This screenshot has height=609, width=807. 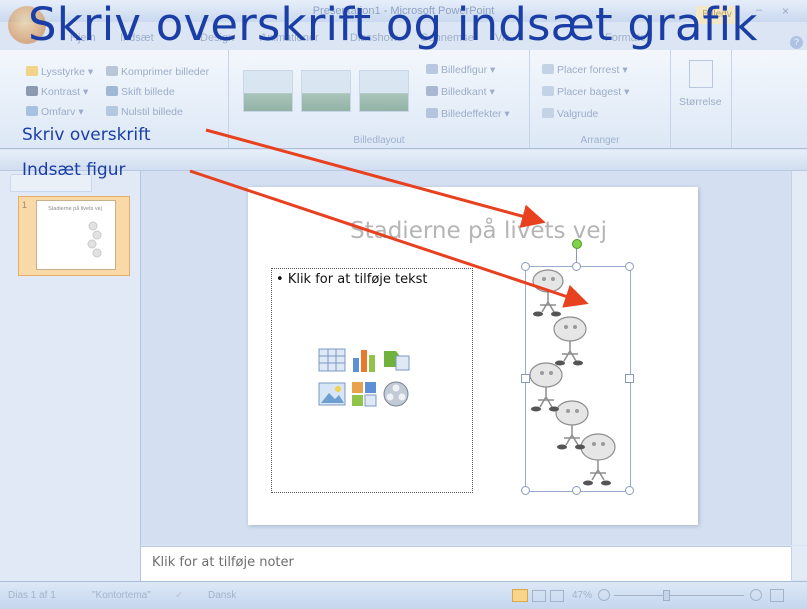 I want to click on help-icon: ?, so click(x=796, y=42).